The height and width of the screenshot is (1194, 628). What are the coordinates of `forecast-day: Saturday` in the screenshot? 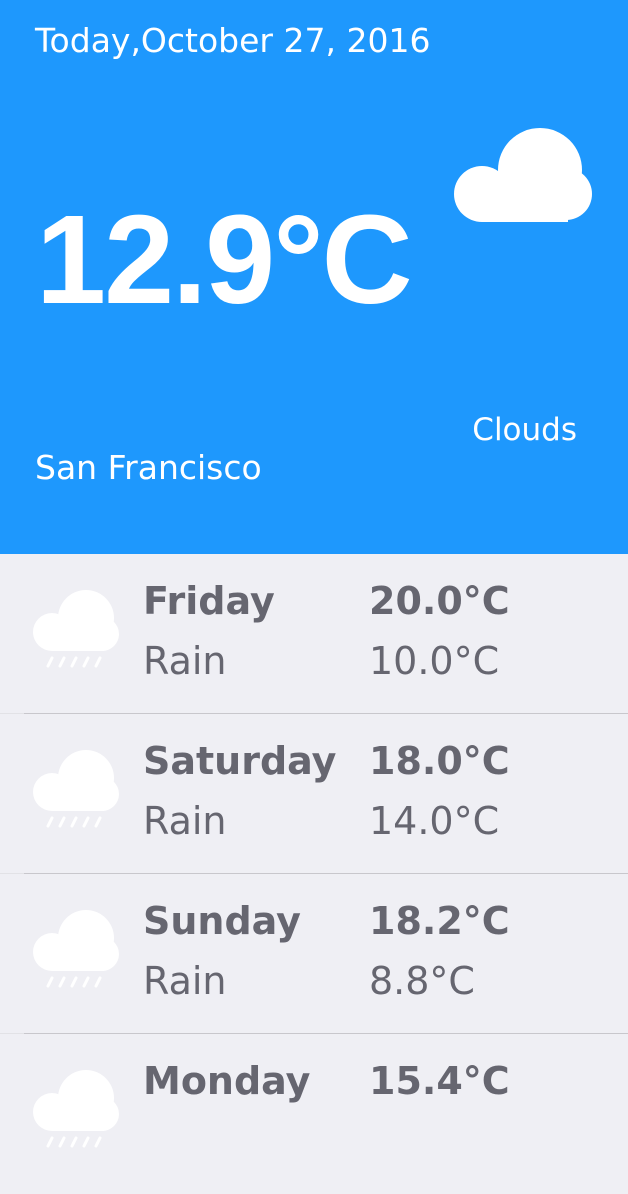 It's located at (240, 761).